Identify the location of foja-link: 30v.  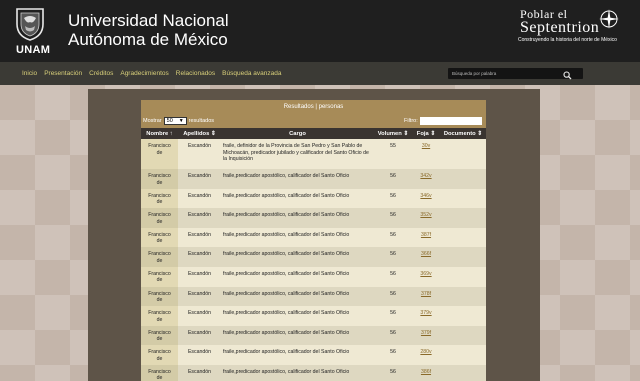
(426, 146).